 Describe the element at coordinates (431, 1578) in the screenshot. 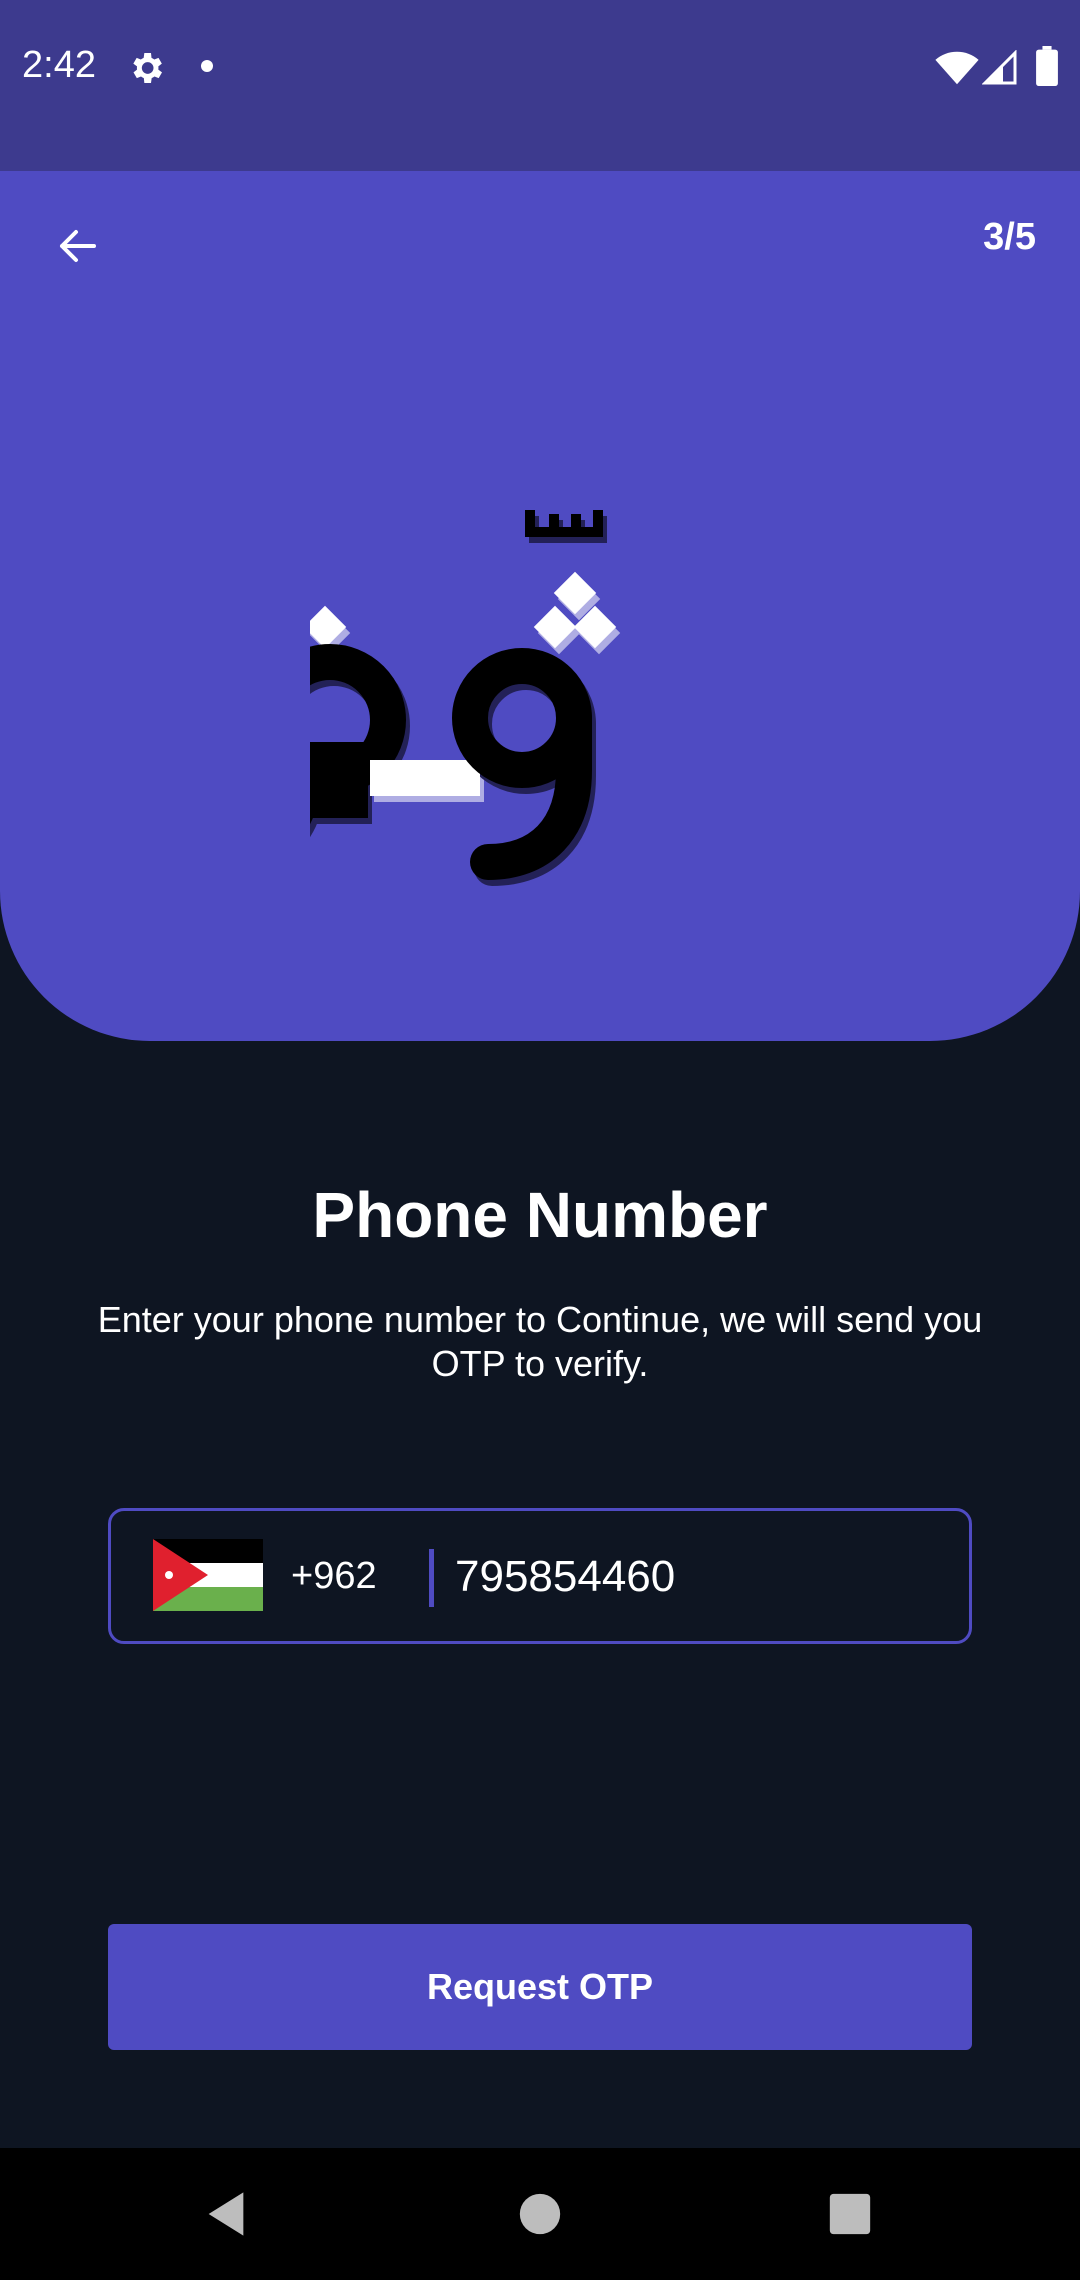

I see `field-divider` at that location.